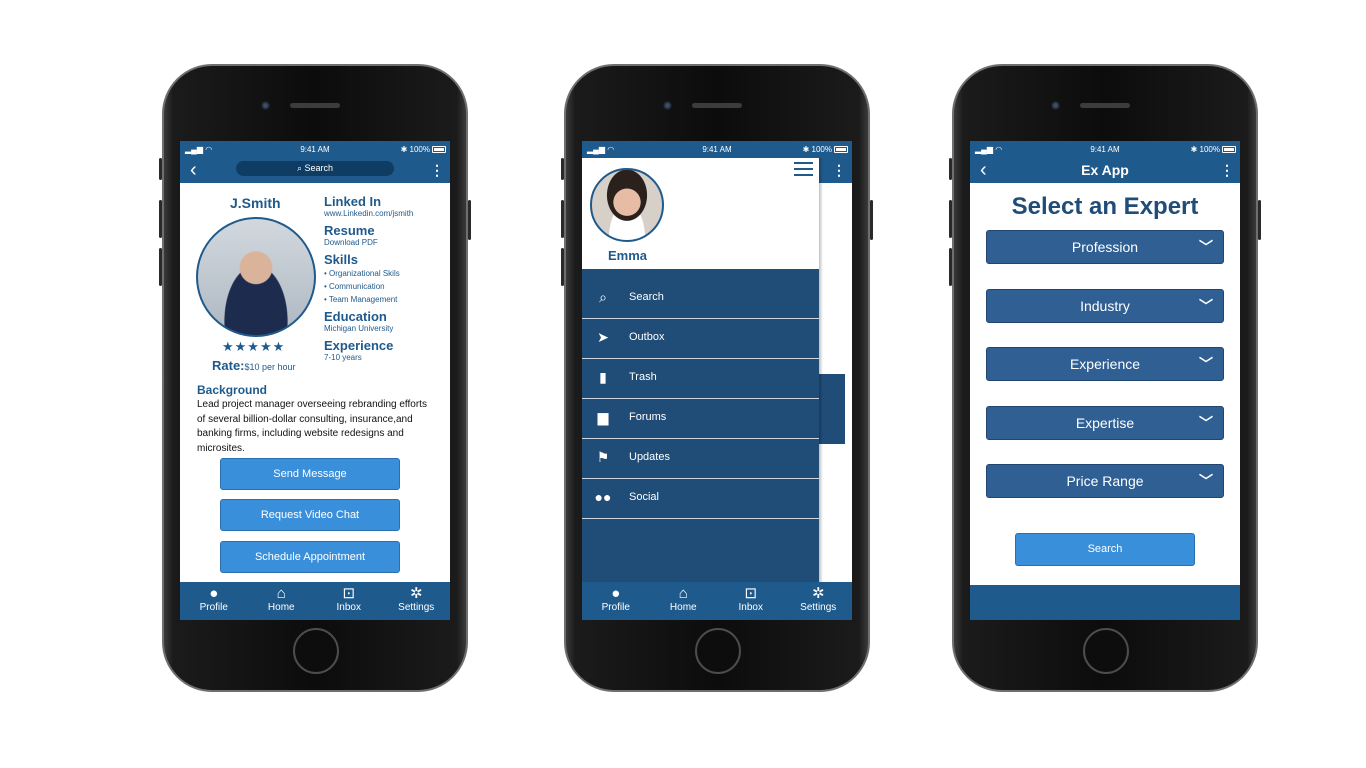 The image size is (1366, 768). I want to click on experience-value: 7-10 years, so click(343, 357).